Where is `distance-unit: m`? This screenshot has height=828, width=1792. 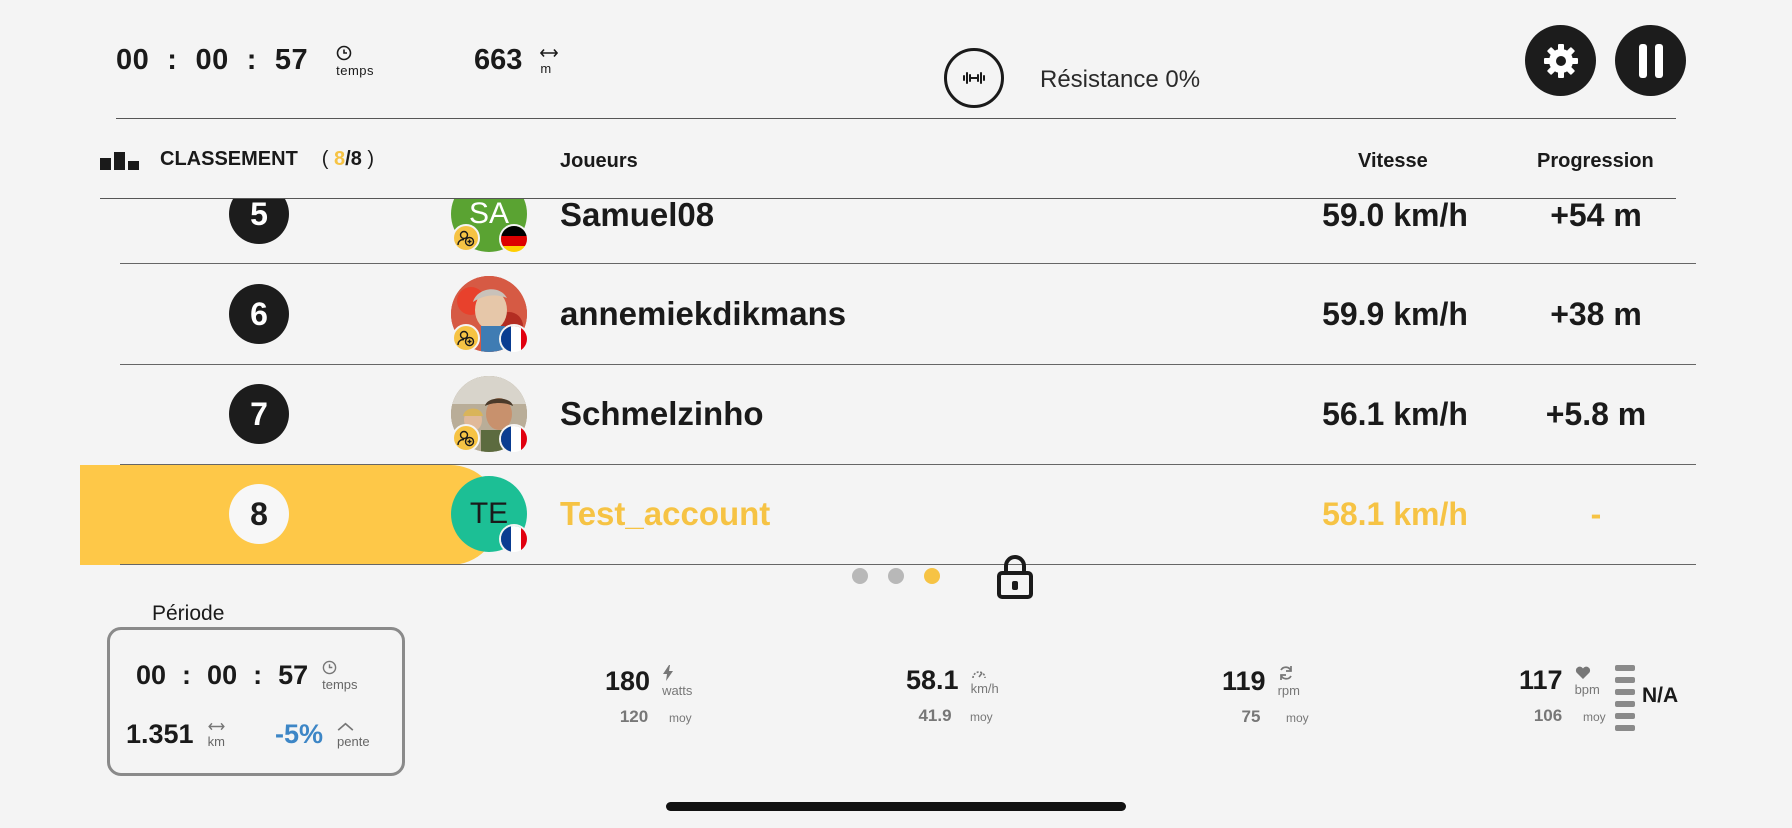 distance-unit: m is located at coordinates (549, 61).